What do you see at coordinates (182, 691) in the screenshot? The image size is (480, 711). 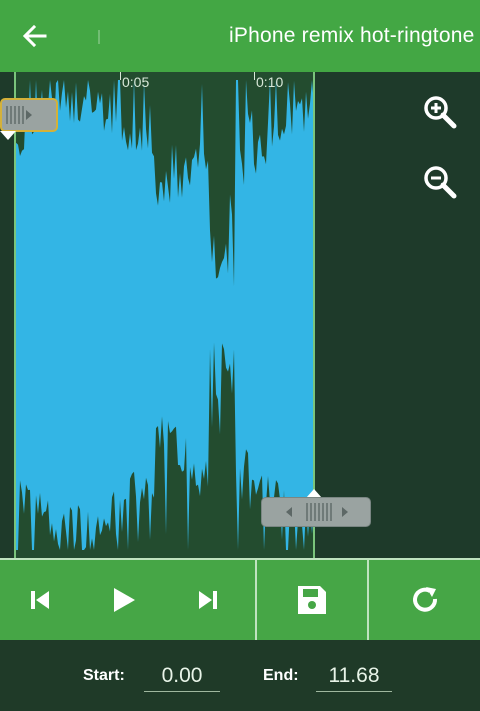 I see `start-field-underline` at bounding box center [182, 691].